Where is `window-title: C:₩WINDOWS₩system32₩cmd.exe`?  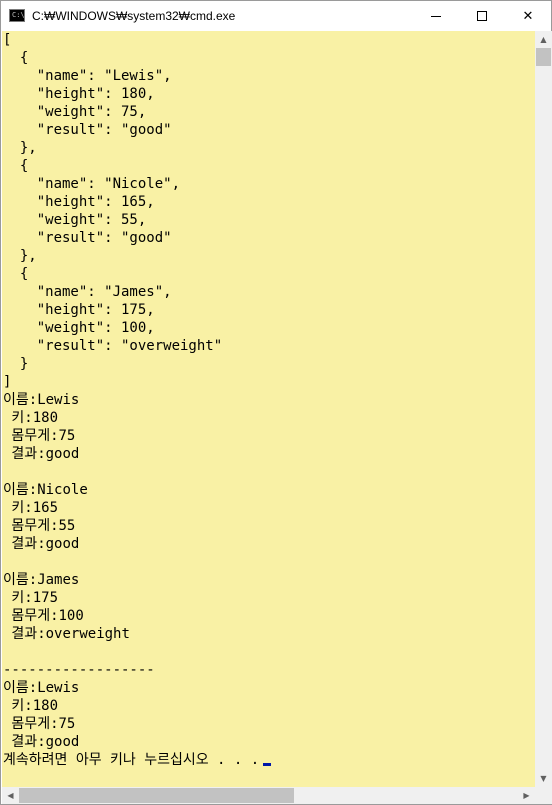
window-title: C:₩WINDOWS₩system32₩cmd.exe is located at coordinates (134, 16).